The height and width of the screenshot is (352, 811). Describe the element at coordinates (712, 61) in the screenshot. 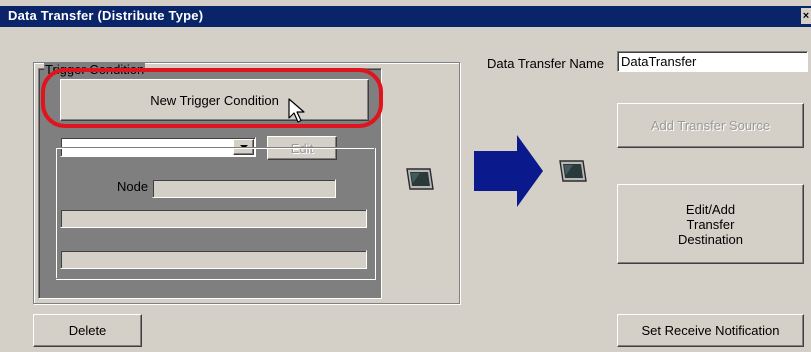

I see `data-transfer-name-input: DataTransfer` at that location.